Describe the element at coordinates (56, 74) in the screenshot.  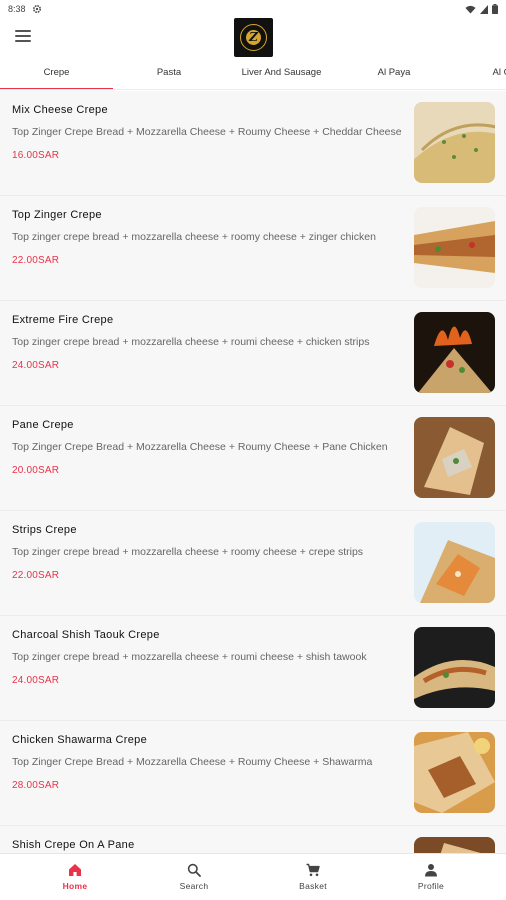
I see `tab-crepe: Crepe` at that location.